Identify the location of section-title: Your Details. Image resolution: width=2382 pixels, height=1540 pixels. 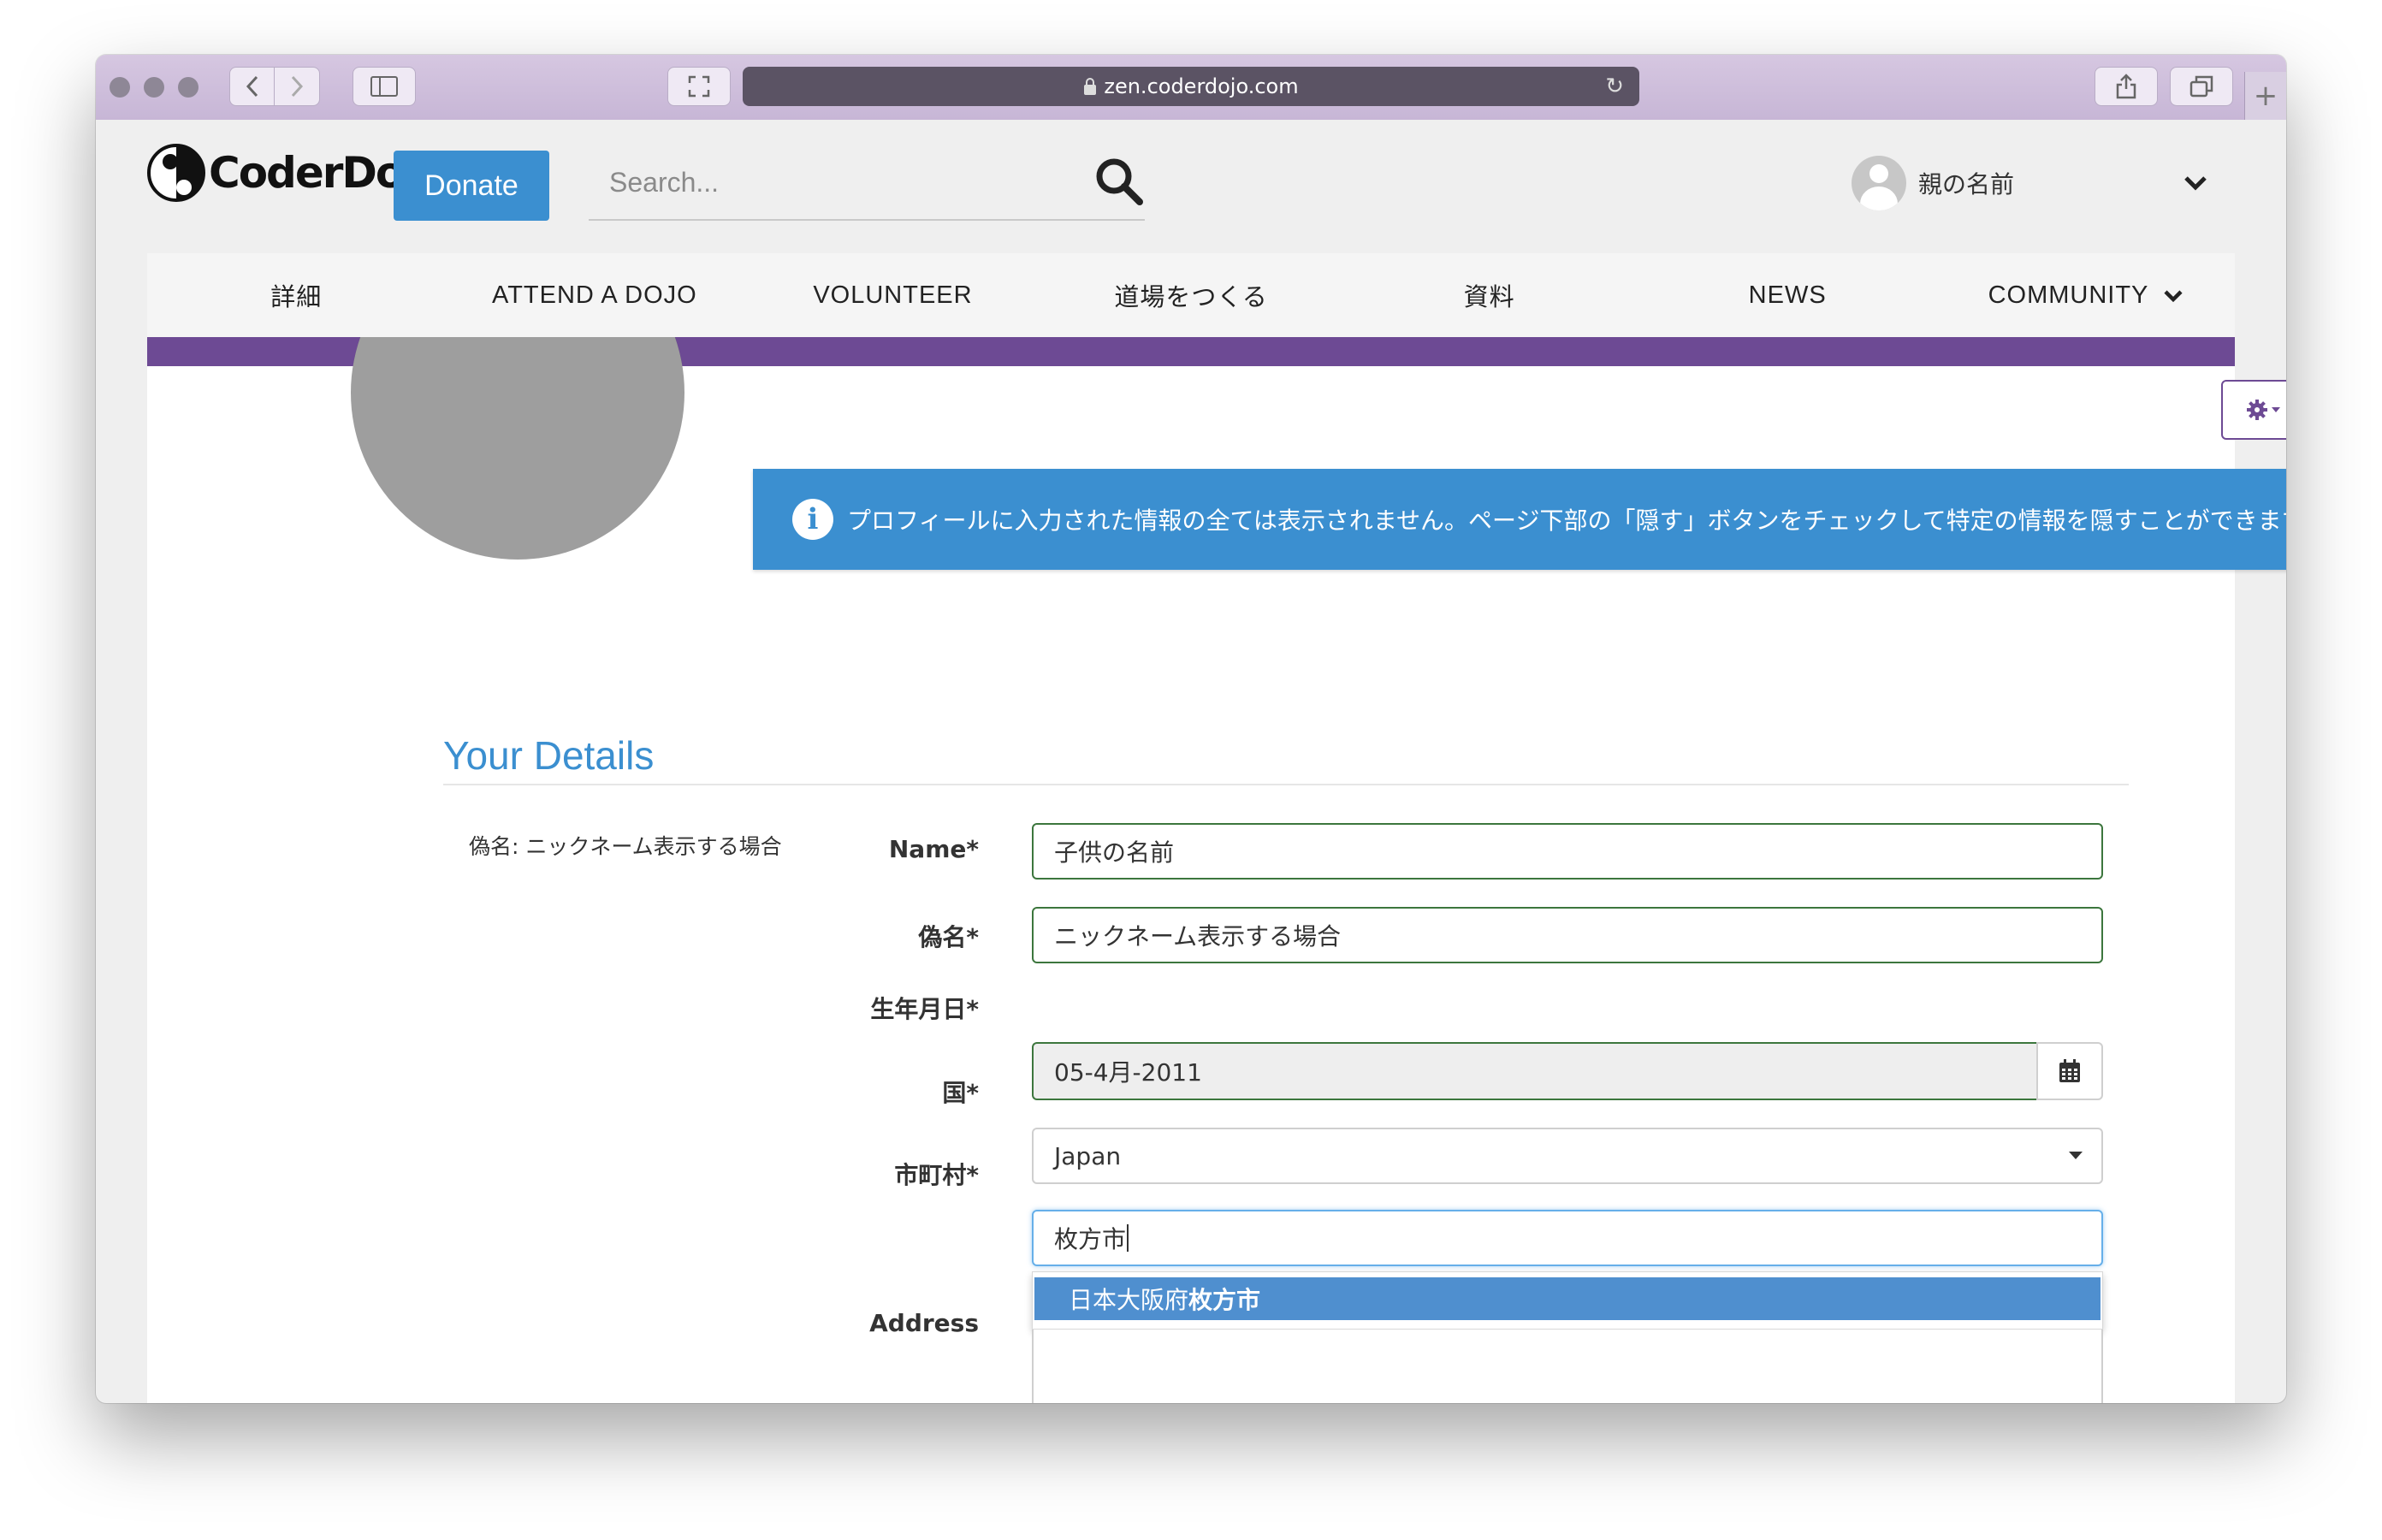
(549, 755).